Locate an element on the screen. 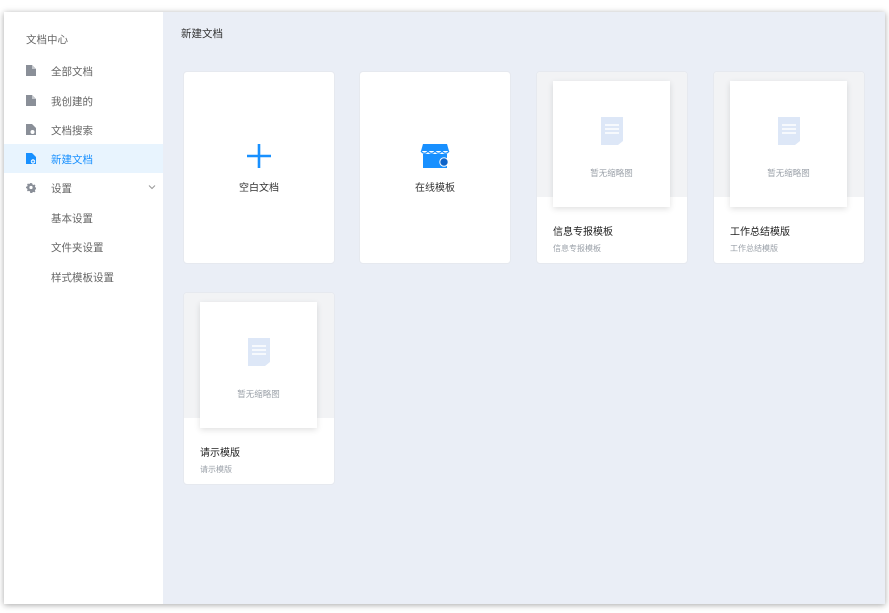 This screenshot has height=613, width=889. sidebar-subitem-label: 文件夹设置 is located at coordinates (77, 248).